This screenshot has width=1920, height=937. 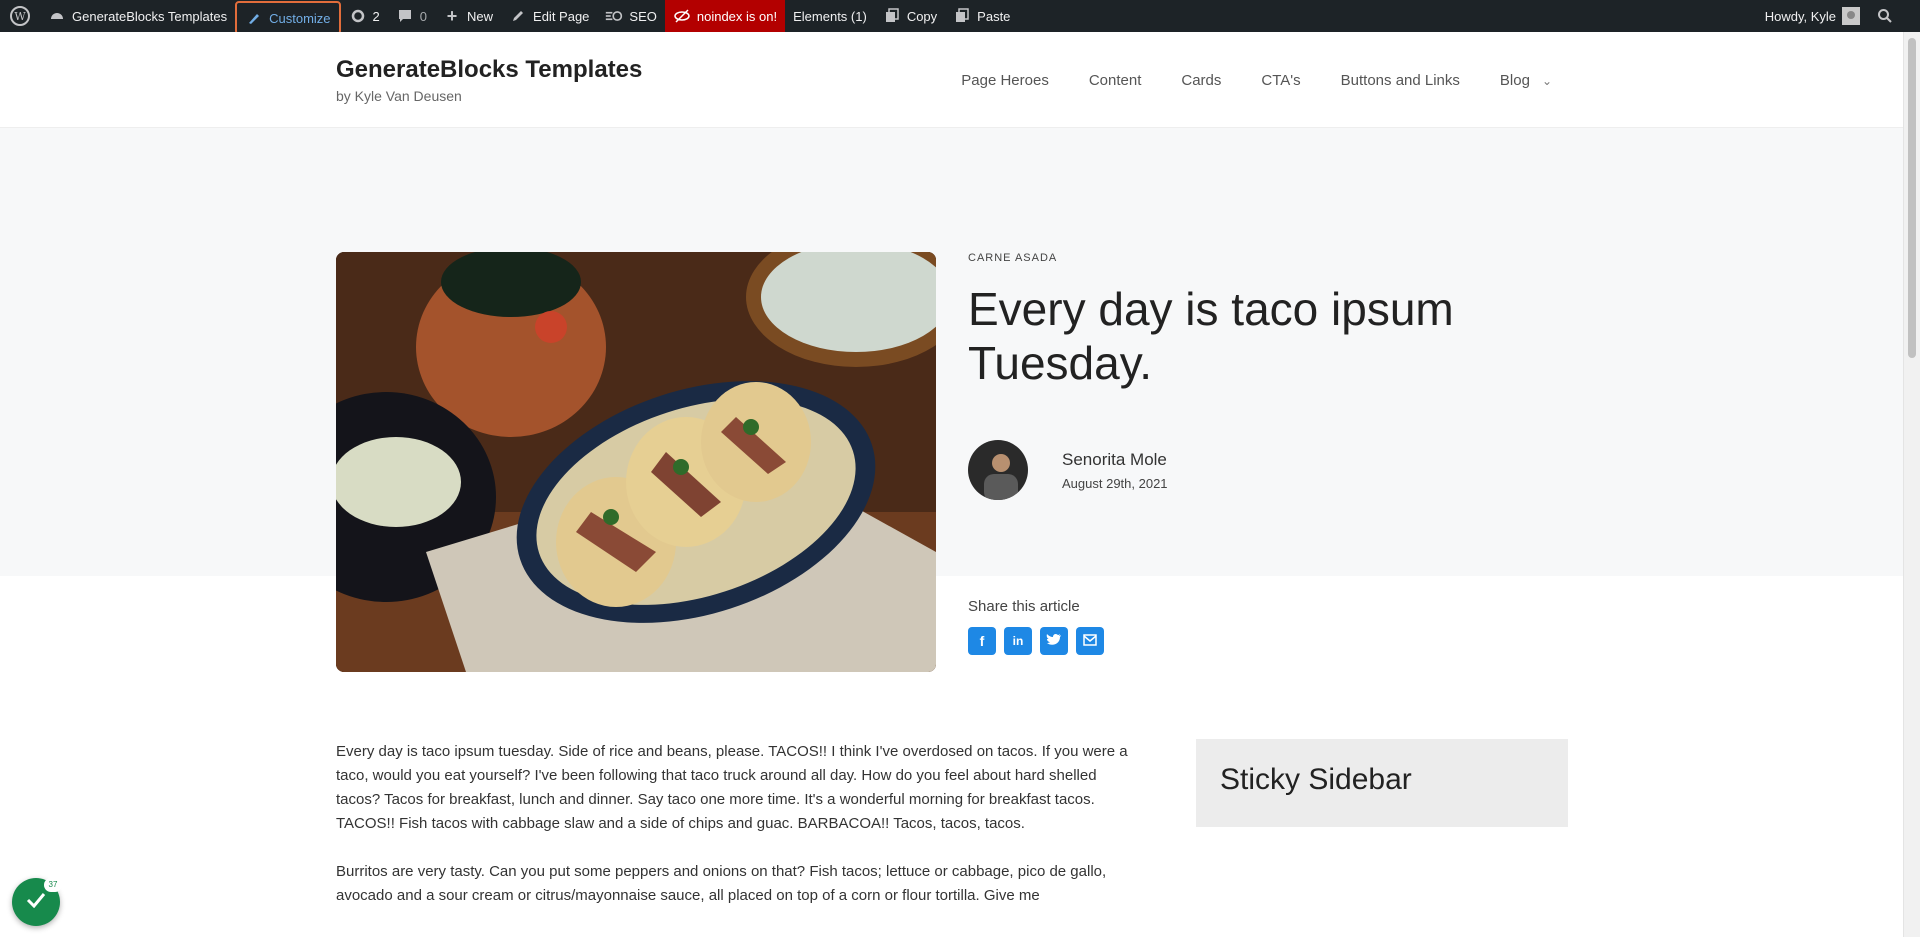 I want to click on checkmark-icon, so click(x=36, y=902).